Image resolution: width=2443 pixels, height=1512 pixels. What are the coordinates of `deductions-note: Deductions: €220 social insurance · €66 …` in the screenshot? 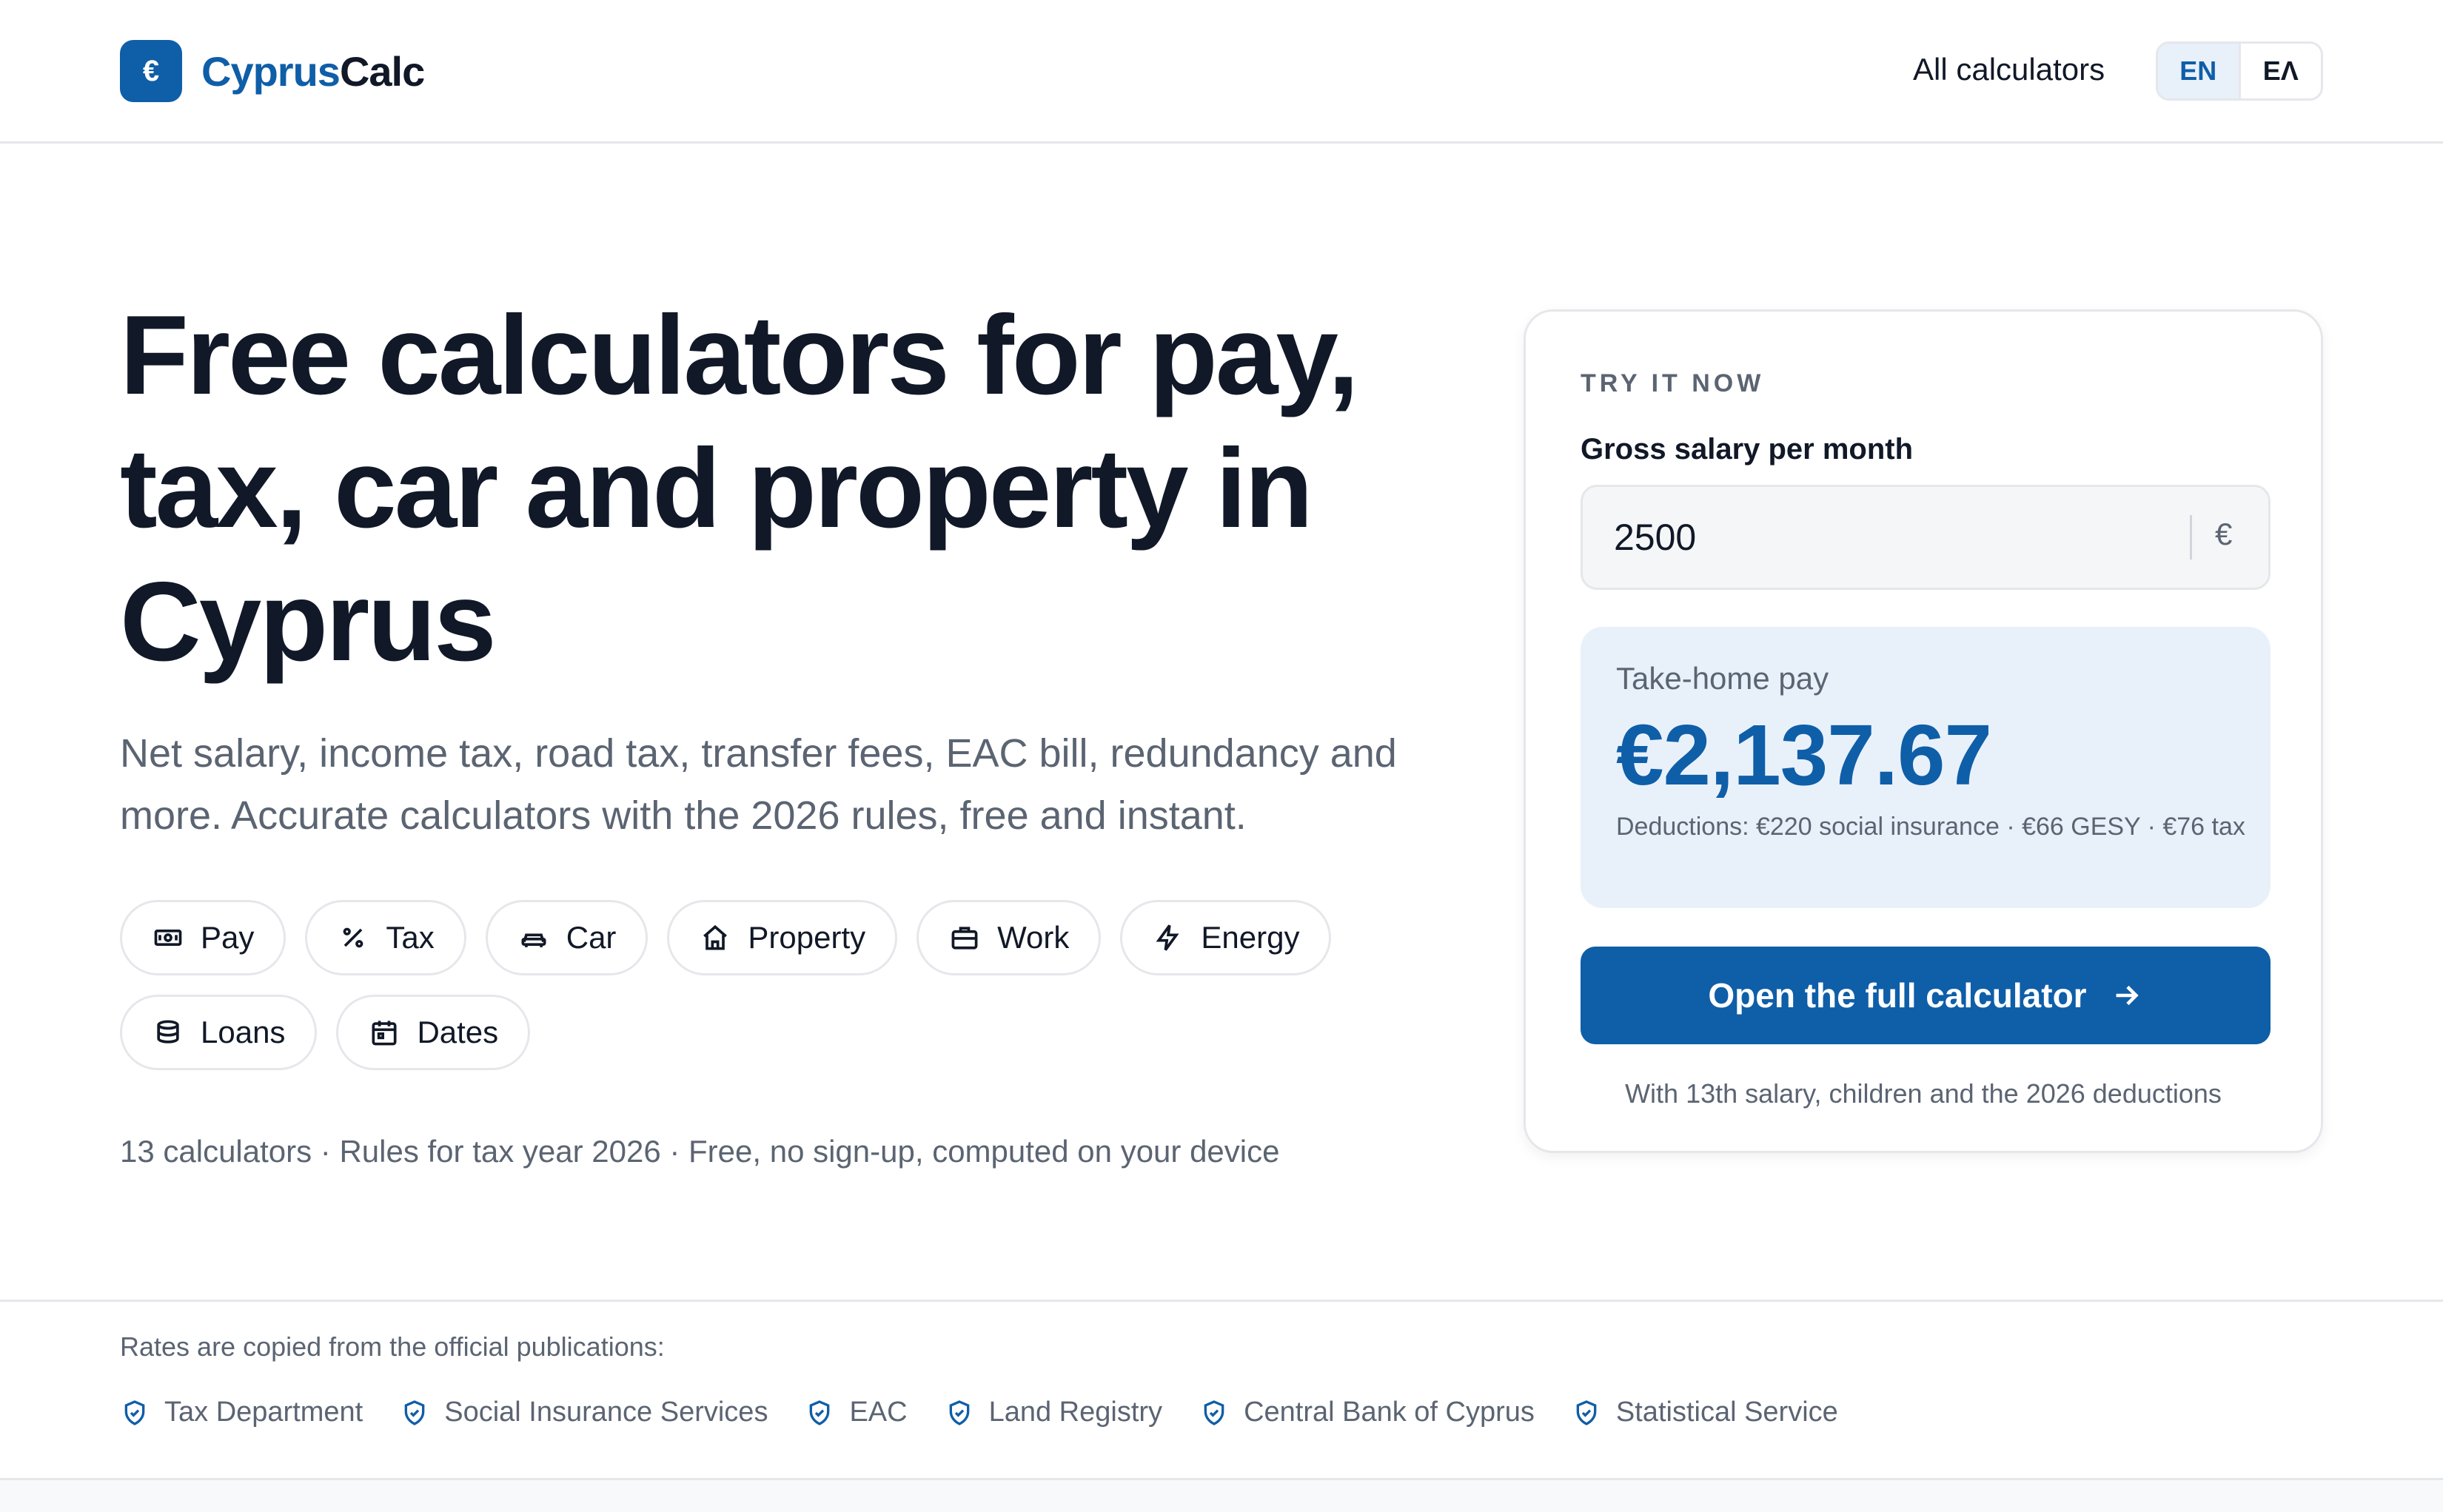 It's located at (1930, 827).